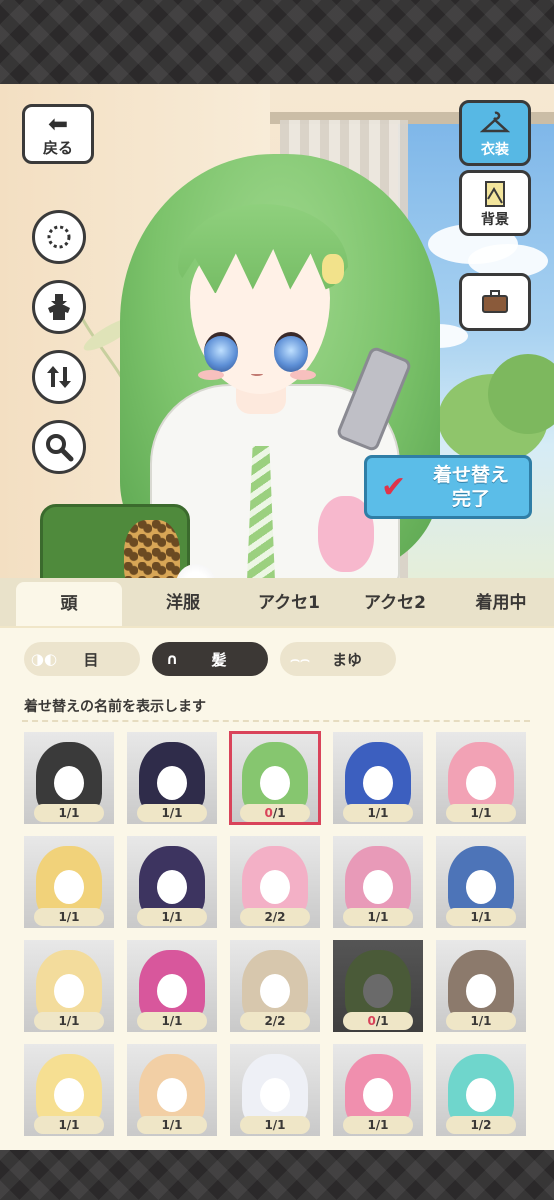 The width and height of the screenshot is (554, 1200). I want to click on items-button, so click(495, 302).